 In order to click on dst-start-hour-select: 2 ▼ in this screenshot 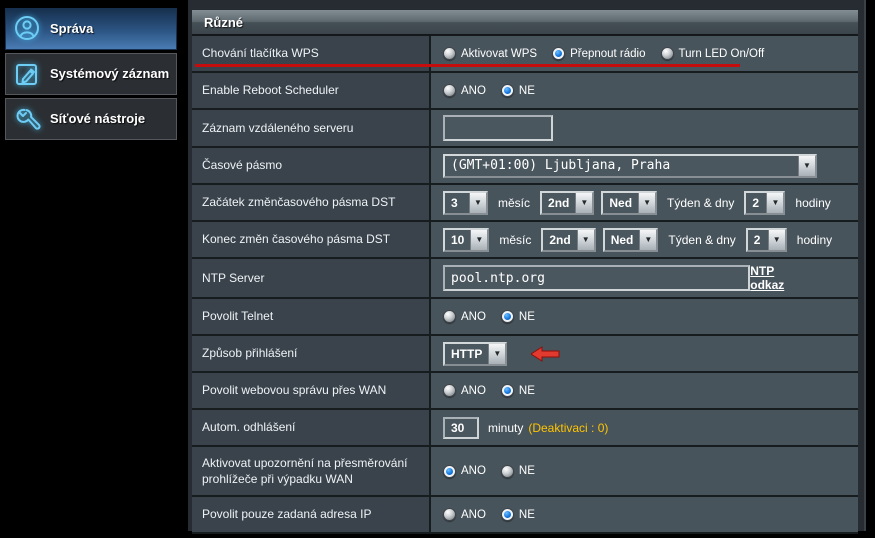, I will do `click(765, 202)`.